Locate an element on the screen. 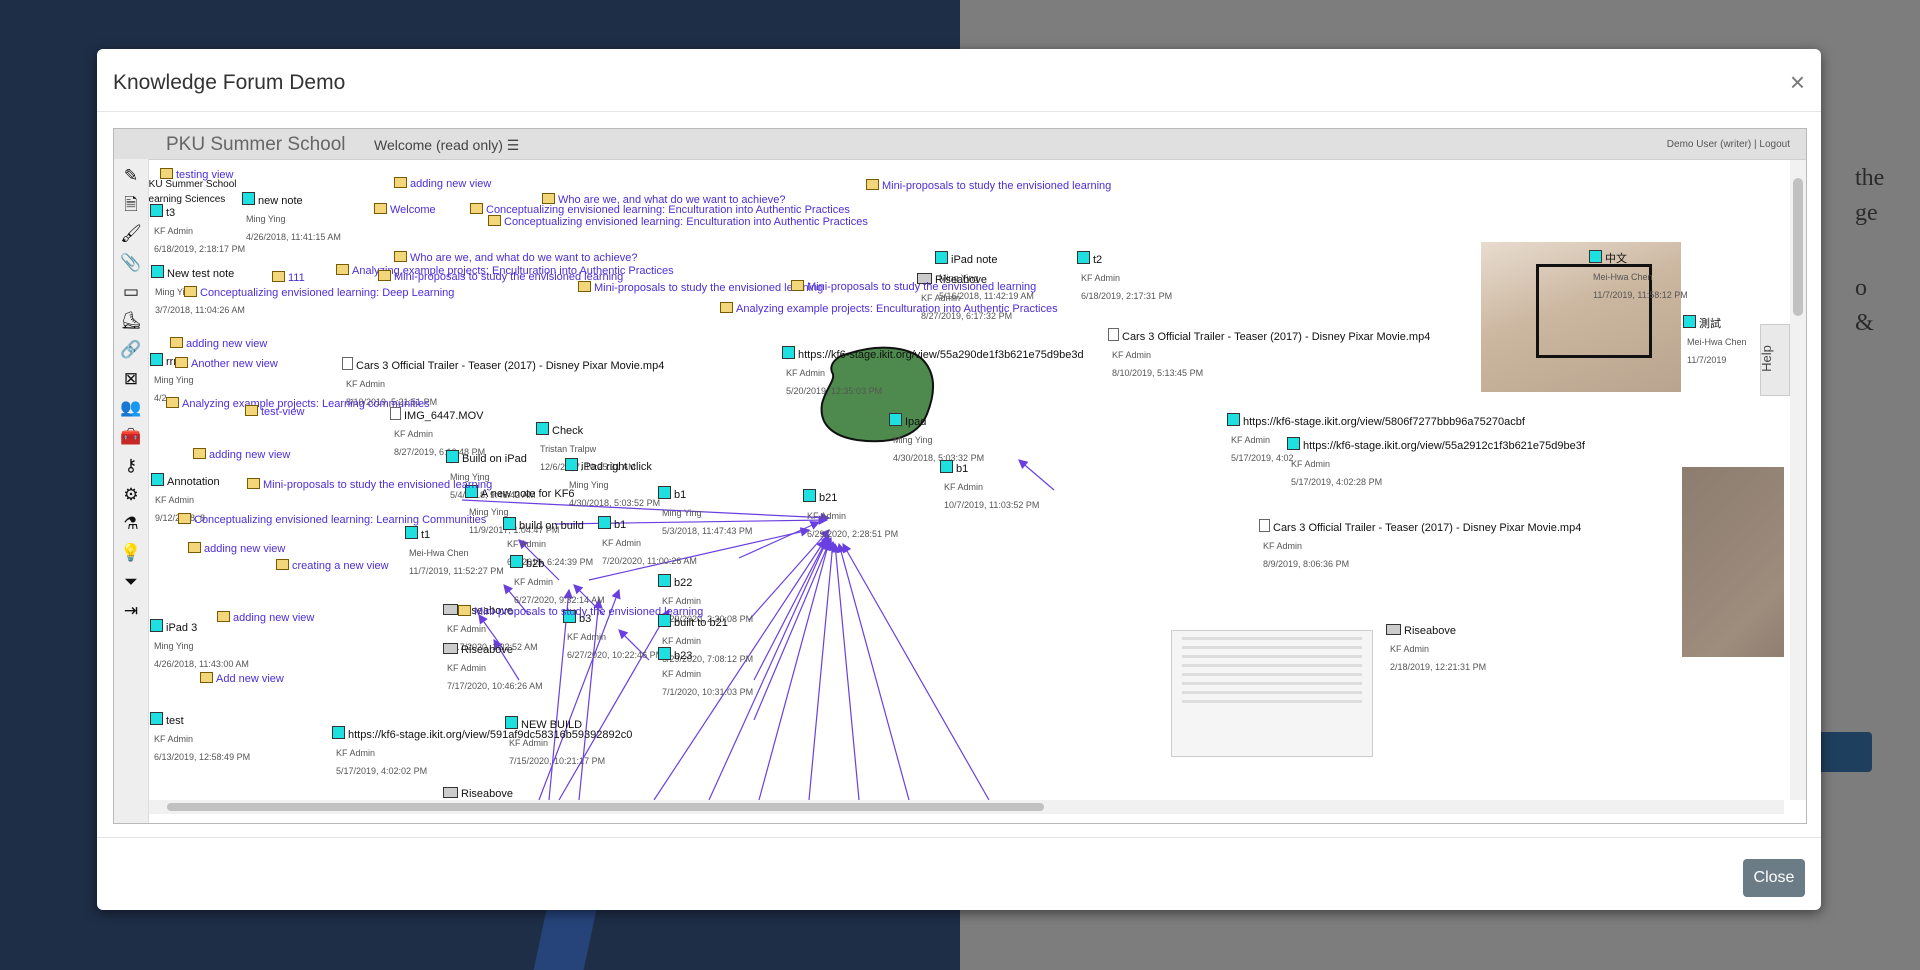 The width and height of the screenshot is (1920, 970). note-title: Annotation is located at coordinates (193, 482).